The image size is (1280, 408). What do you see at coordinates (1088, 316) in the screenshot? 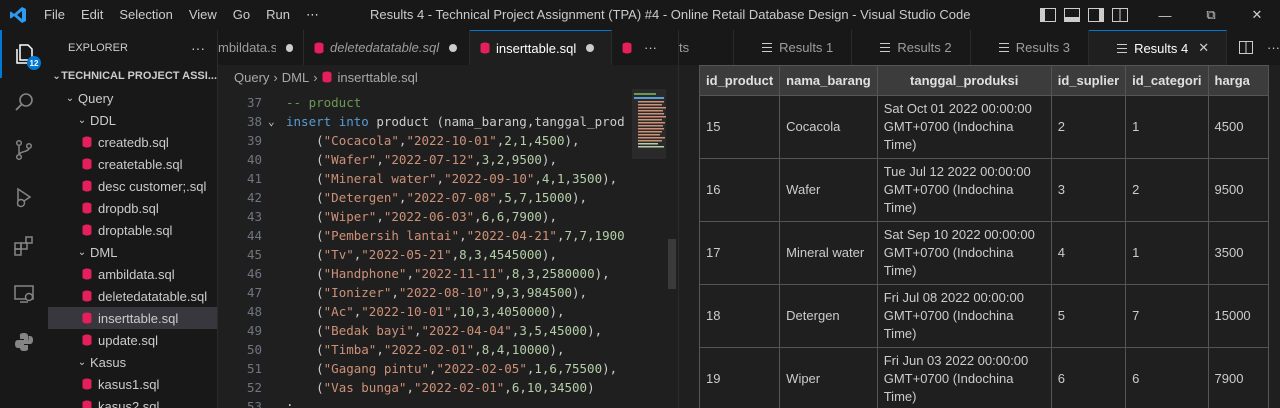
I see `table-cell: 5` at bounding box center [1088, 316].